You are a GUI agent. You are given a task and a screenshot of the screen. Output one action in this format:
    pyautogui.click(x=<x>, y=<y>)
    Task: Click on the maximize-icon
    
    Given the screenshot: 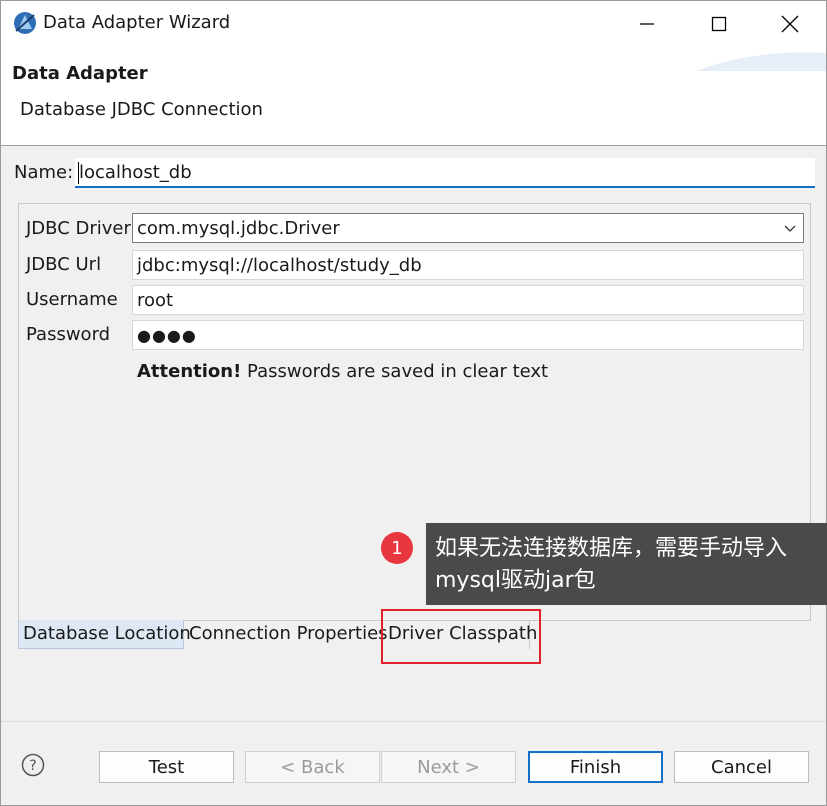 What is the action you would take?
    pyautogui.click(x=719, y=24)
    